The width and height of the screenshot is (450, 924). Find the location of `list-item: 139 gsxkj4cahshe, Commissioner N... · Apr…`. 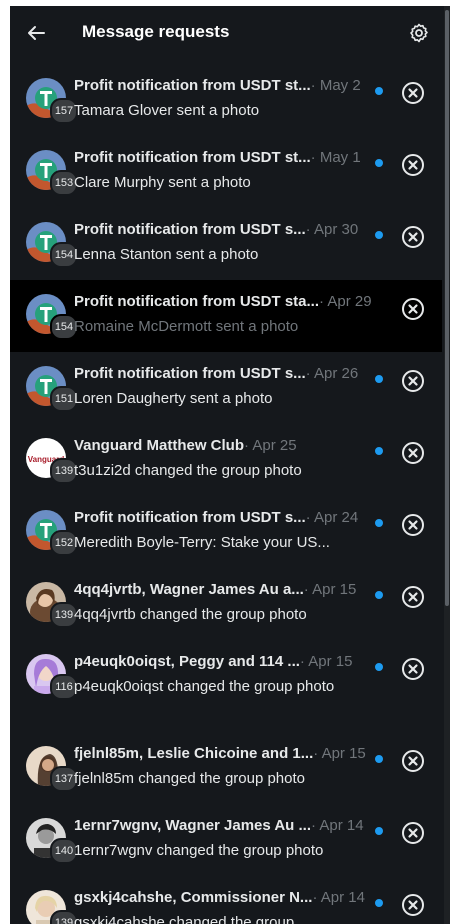

list-item: 139 gsxkj4cahshe, Commissioner N... · Apr… is located at coordinates (226, 900).